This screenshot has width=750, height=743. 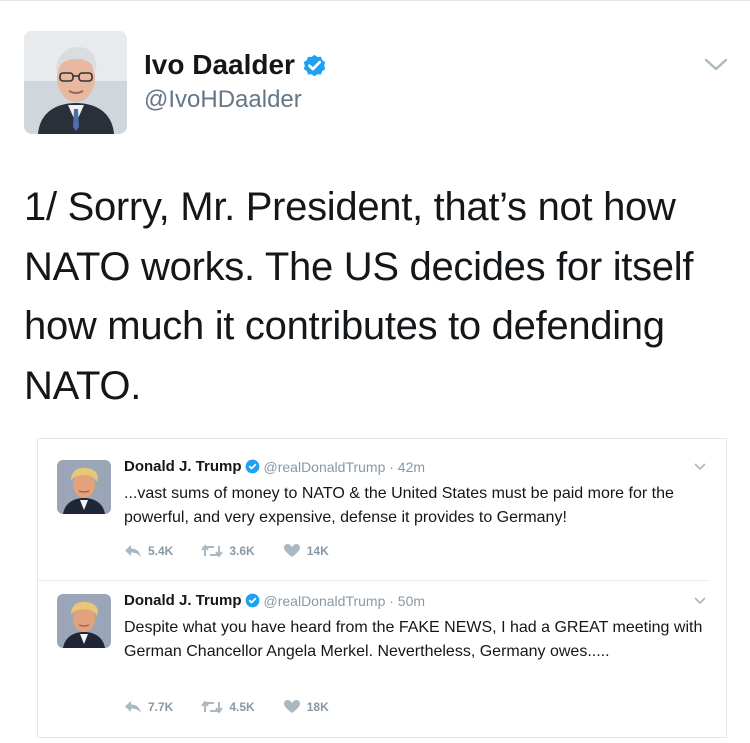 What do you see at coordinates (161, 550) in the screenshot?
I see `reply-count: 5.4K` at bounding box center [161, 550].